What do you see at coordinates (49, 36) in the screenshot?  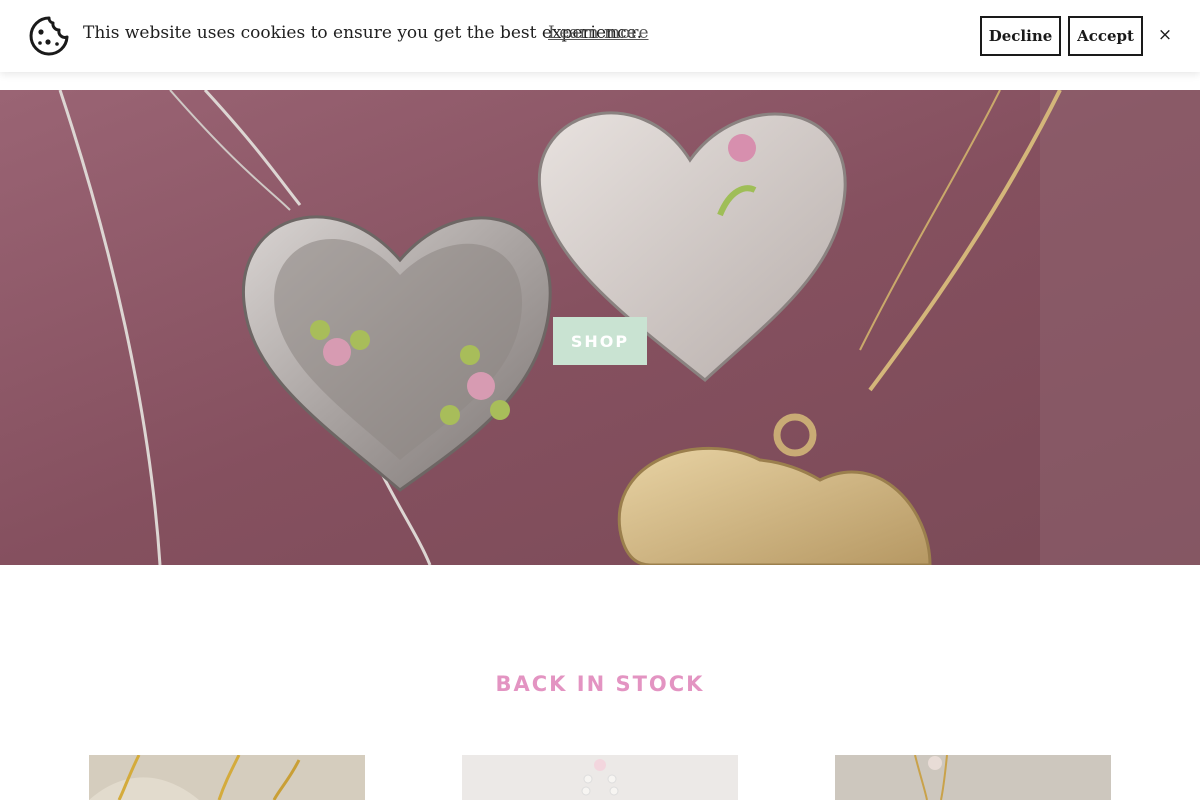 I see `cookie-icon` at bounding box center [49, 36].